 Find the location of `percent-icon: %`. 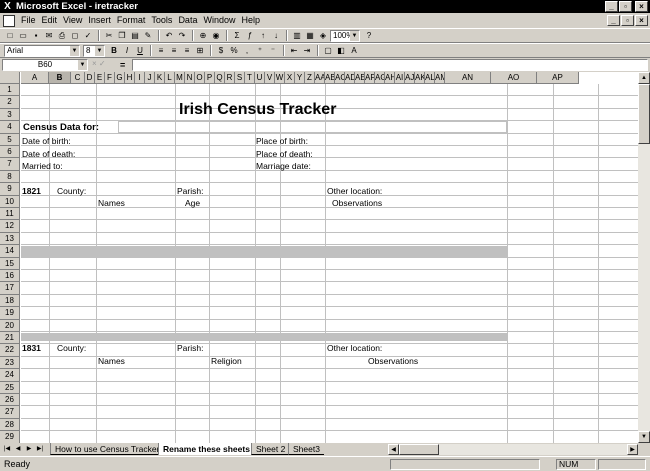

percent-icon: % is located at coordinates (234, 51).